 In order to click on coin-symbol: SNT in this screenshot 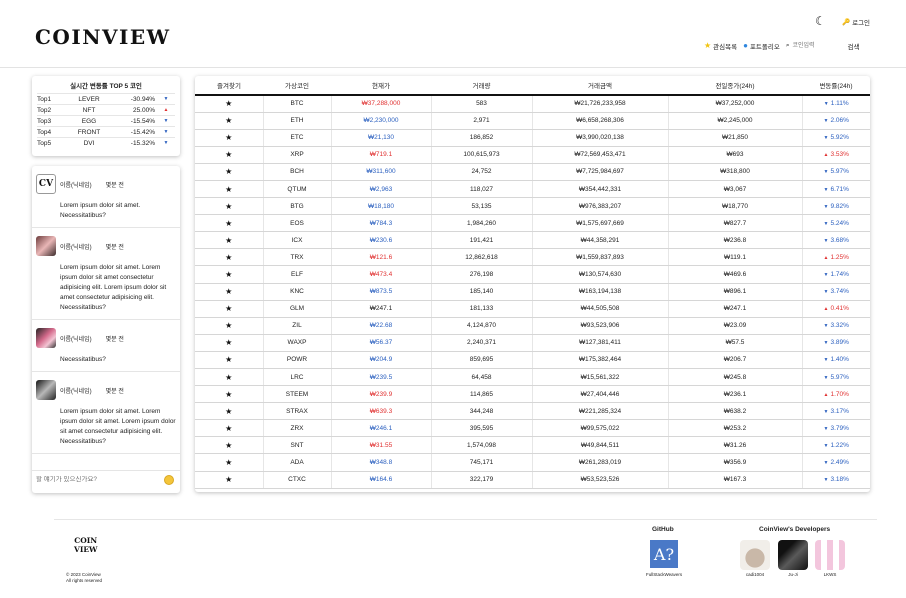, I will do `click(296, 445)`.